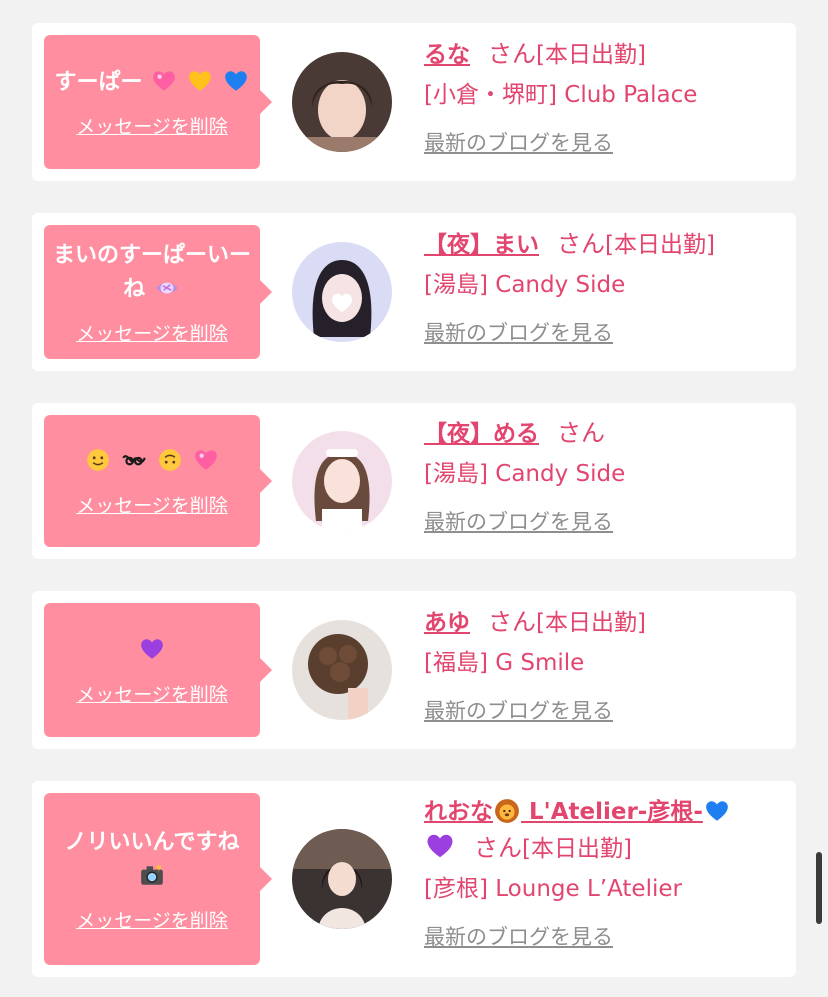  What do you see at coordinates (447, 55) in the screenshot?
I see `cast-name-link: るな` at bounding box center [447, 55].